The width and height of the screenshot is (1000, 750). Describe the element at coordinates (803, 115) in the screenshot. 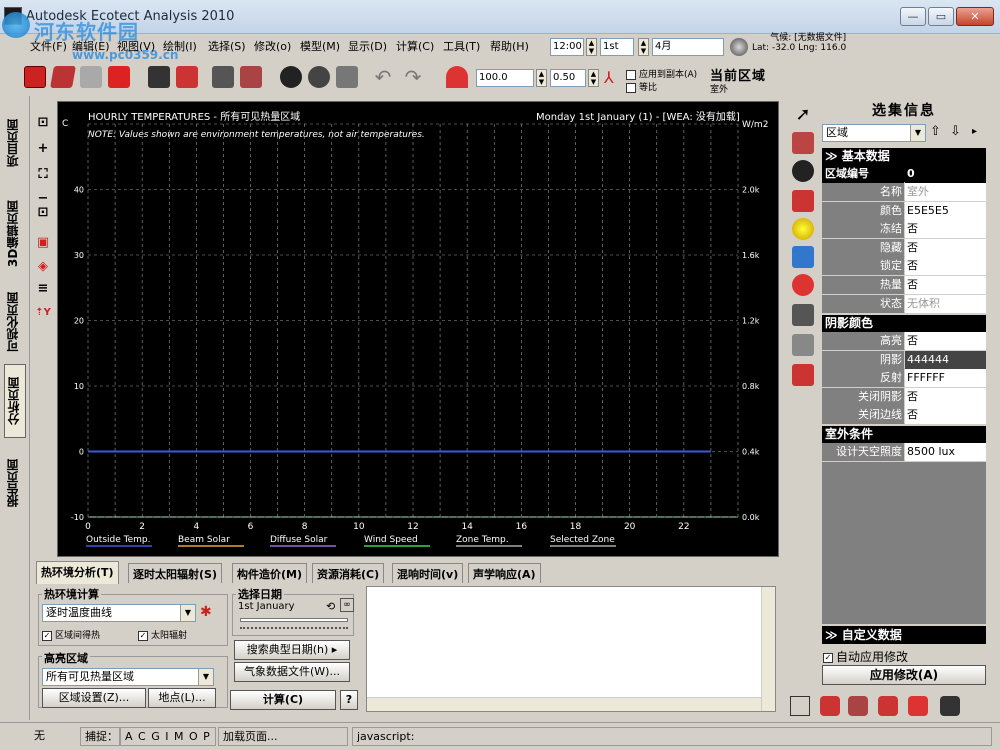

I see `select-pointer-icon: ➚` at that location.